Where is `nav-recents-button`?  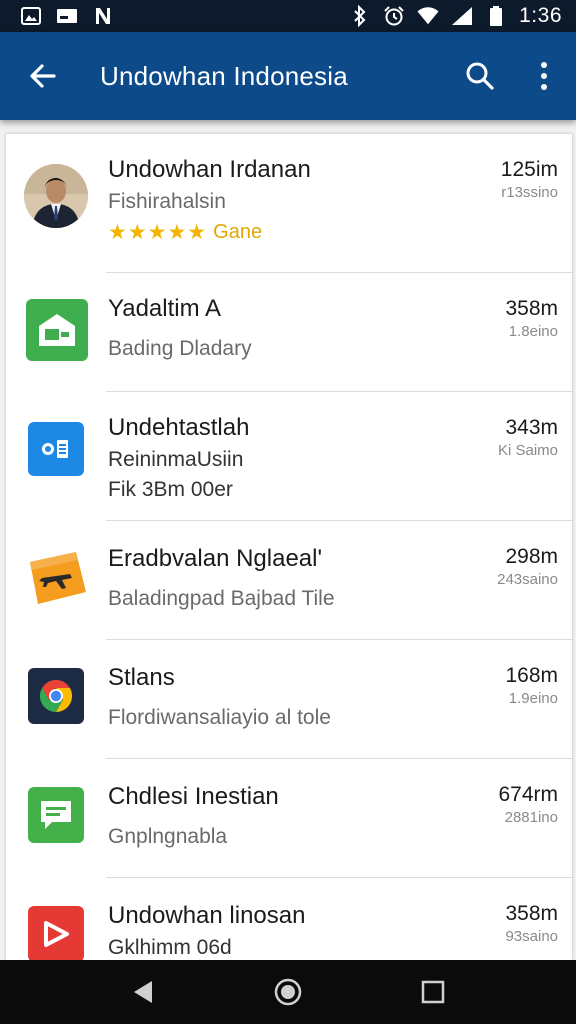 nav-recents-button is located at coordinates (433, 992).